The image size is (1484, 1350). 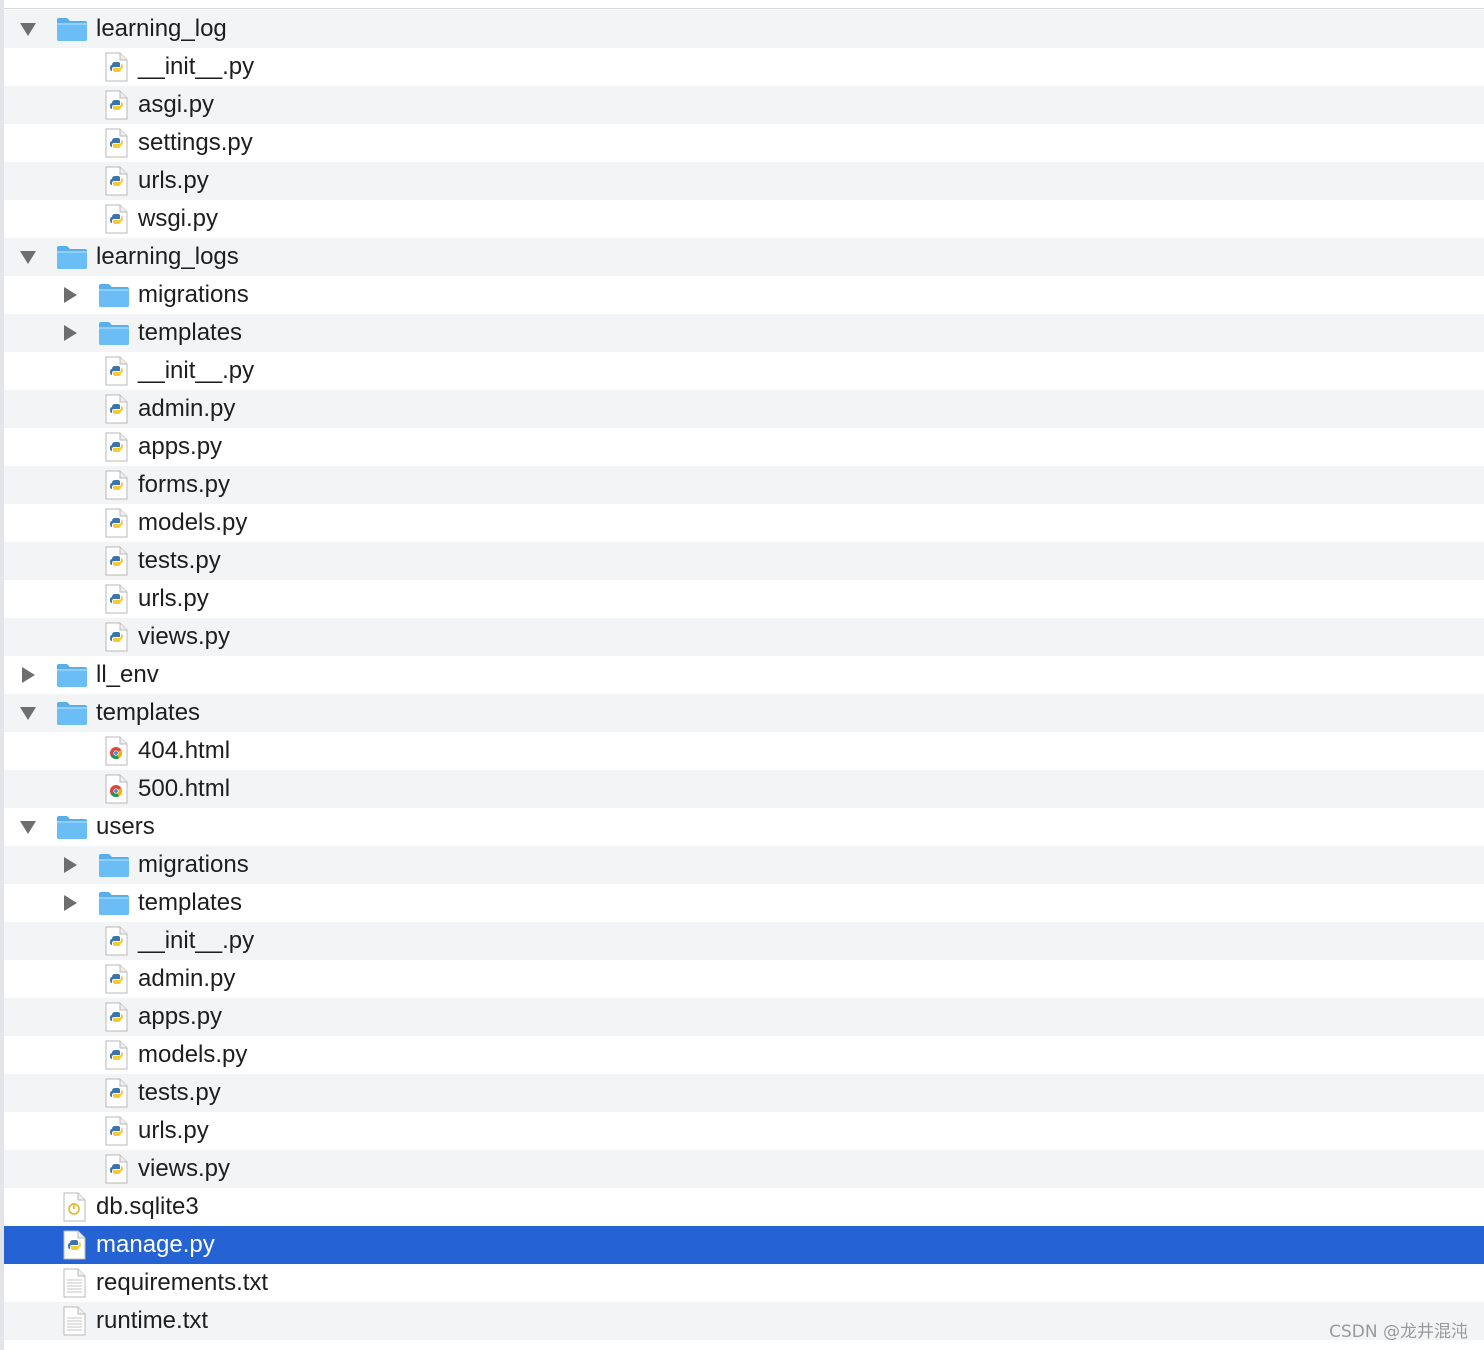 What do you see at coordinates (184, 788) in the screenshot?
I see `item-name: 500.html` at bounding box center [184, 788].